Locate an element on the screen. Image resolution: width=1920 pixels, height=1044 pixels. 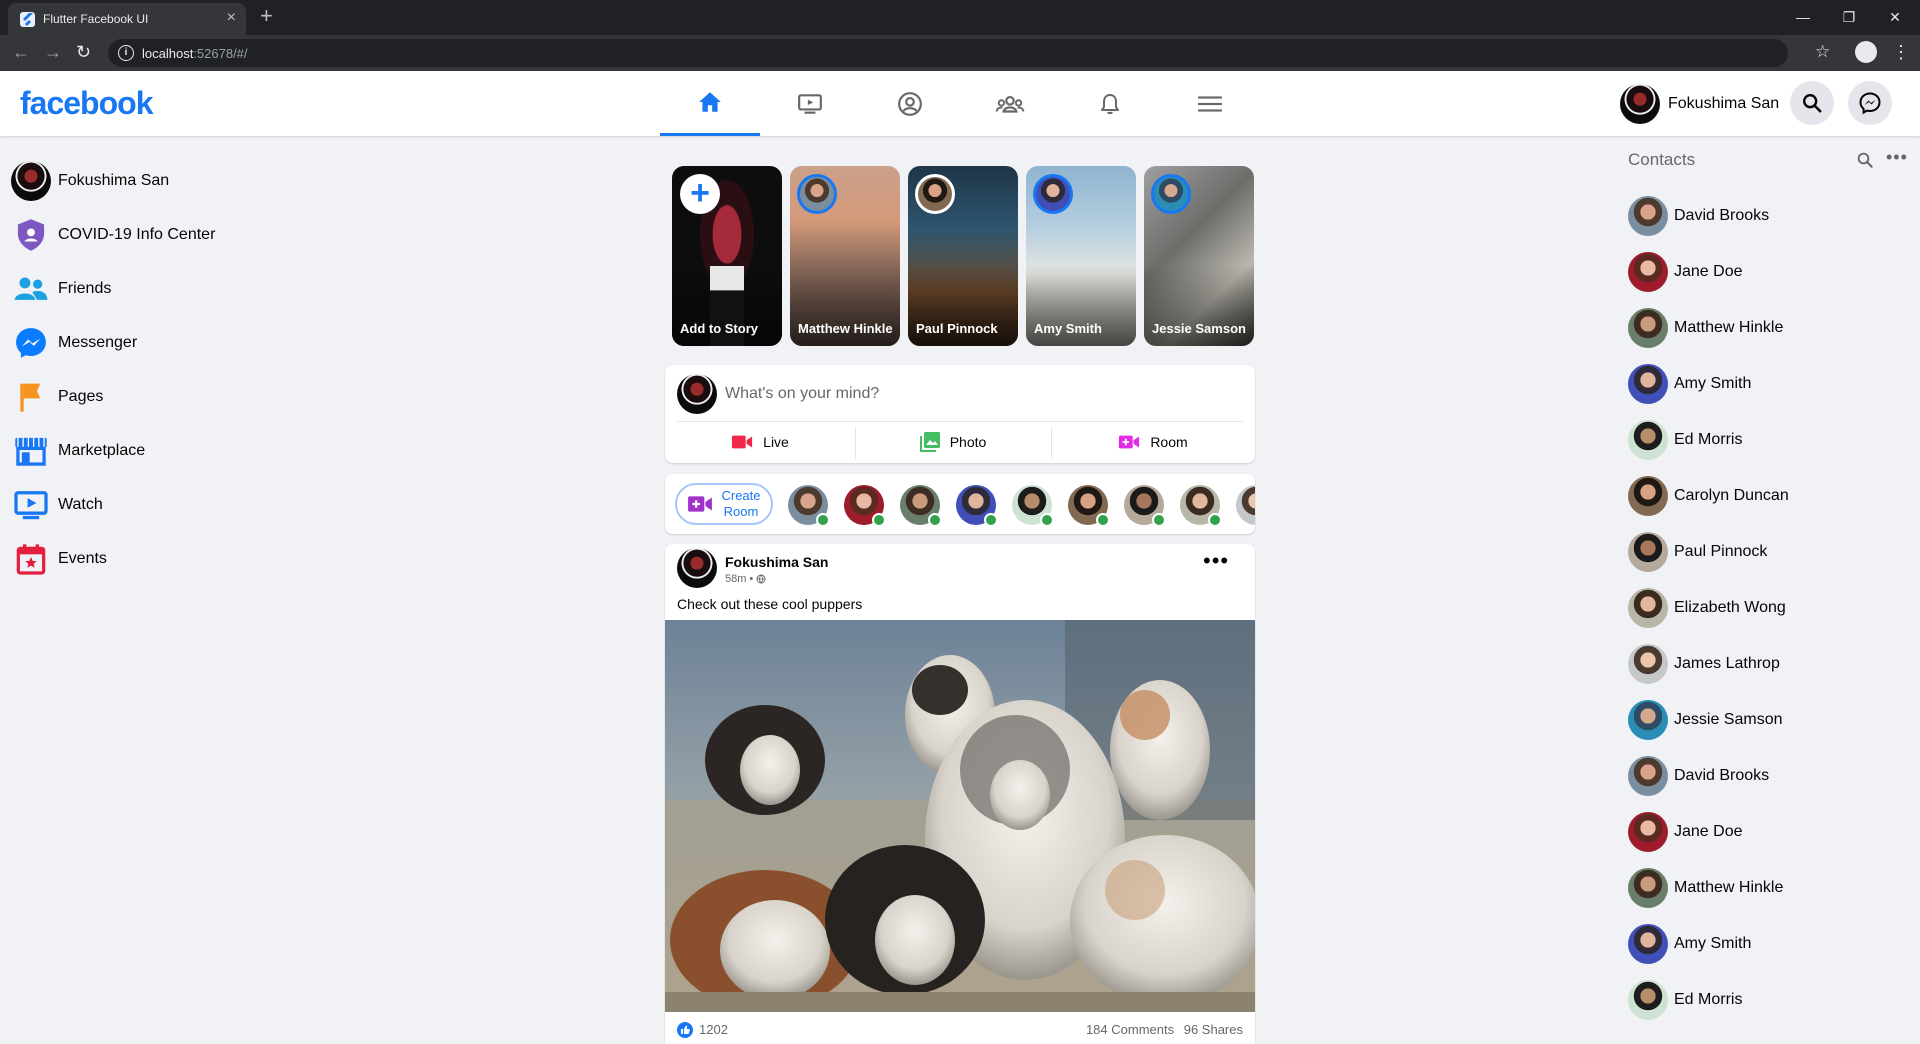
facebook-logo: facebook is located at coordinates (86, 103).